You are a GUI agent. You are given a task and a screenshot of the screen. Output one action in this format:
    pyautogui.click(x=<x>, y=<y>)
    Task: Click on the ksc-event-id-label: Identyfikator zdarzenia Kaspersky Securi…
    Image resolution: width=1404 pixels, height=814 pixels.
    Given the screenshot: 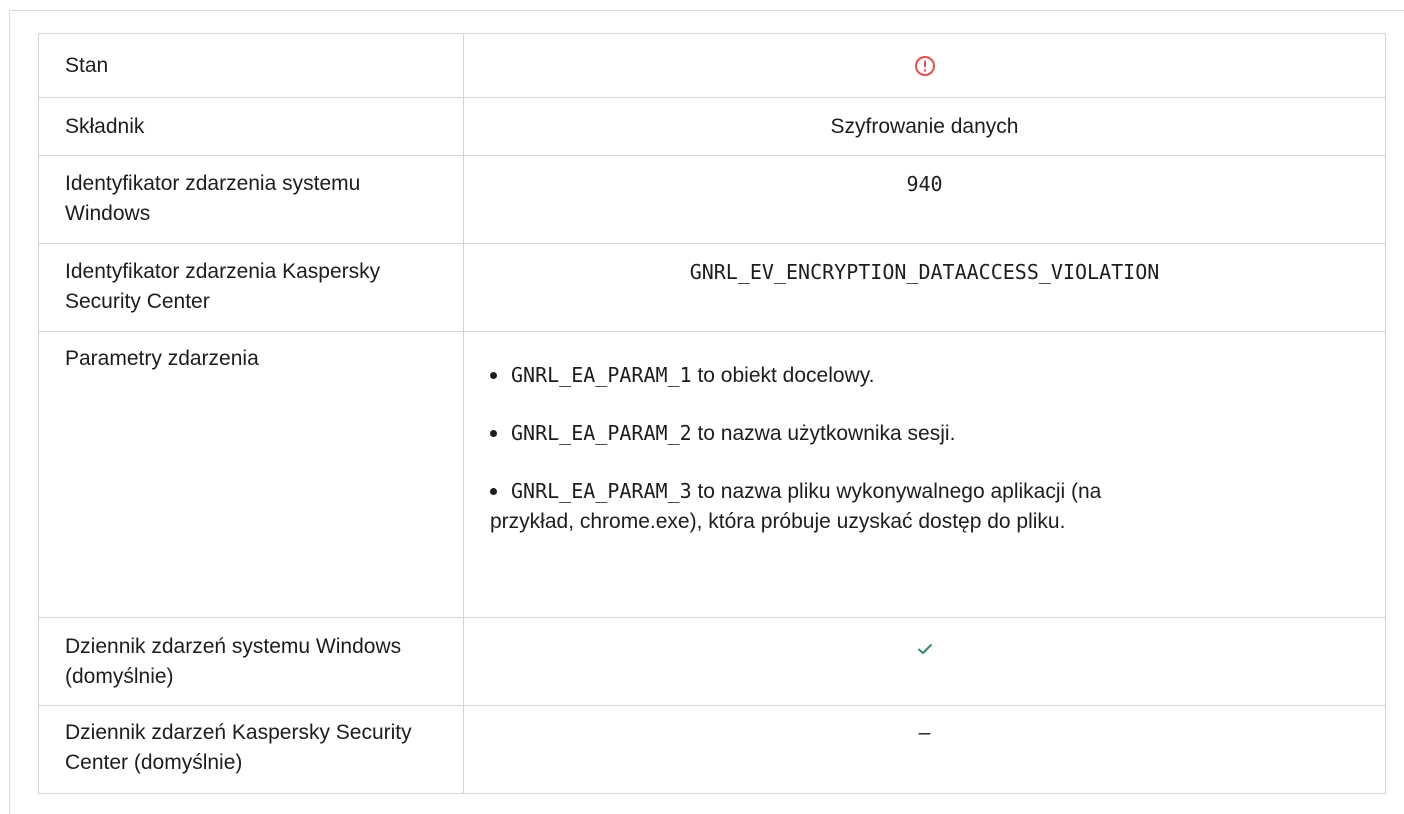 What is the action you would take?
    pyautogui.click(x=251, y=287)
    